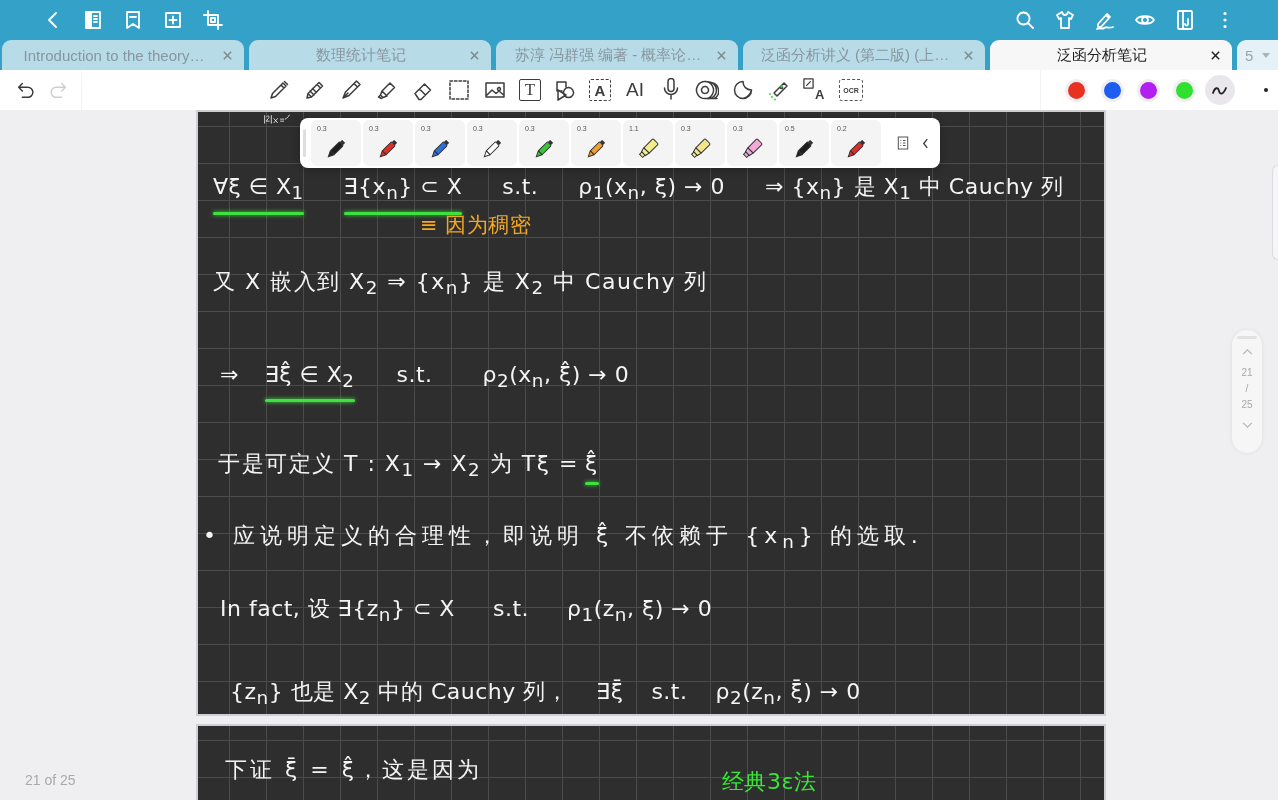 Image resolution: width=1278 pixels, height=800 pixels. I want to click on total-page-number: 25, so click(1247, 405).